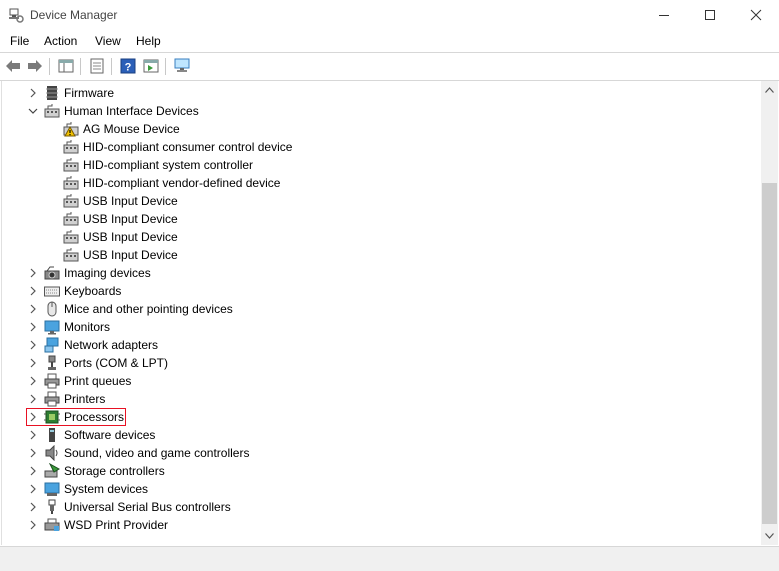  Describe the element at coordinates (756, 15) in the screenshot. I see `close-button` at that location.